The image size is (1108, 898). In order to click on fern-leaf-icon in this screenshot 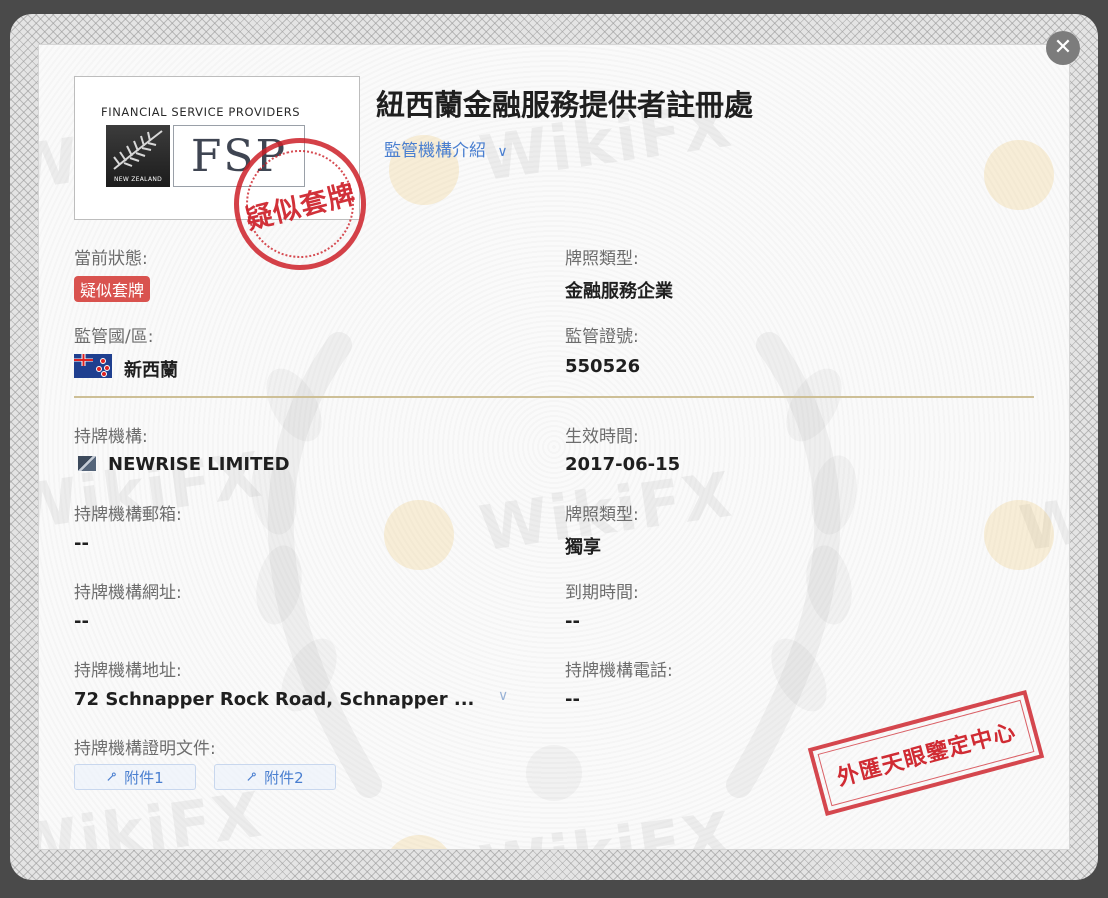, I will do `click(138, 150)`.